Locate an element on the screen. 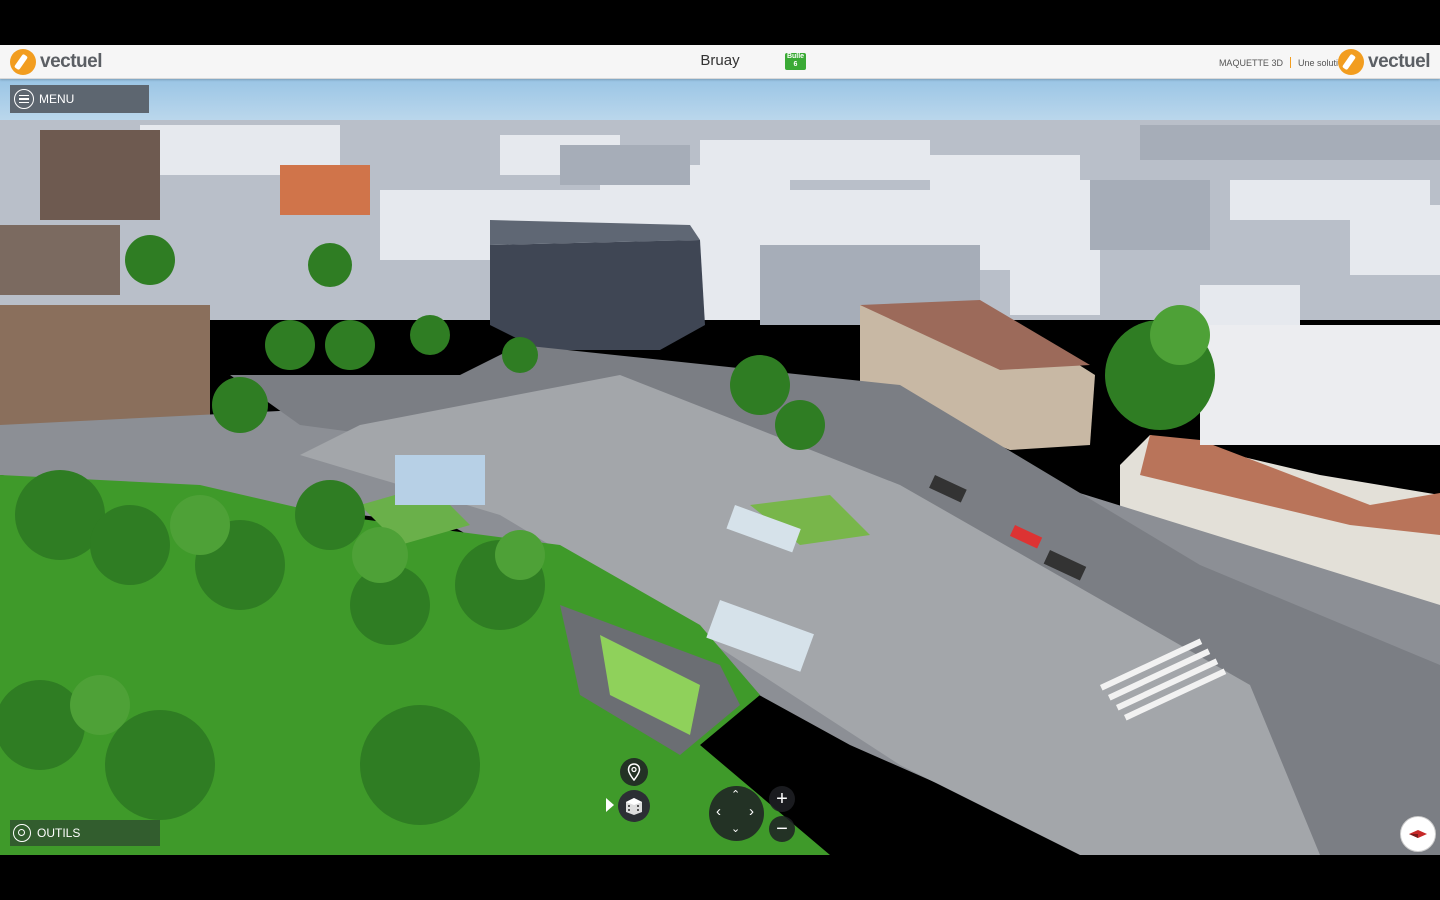  location-pin-button is located at coordinates (634, 772).